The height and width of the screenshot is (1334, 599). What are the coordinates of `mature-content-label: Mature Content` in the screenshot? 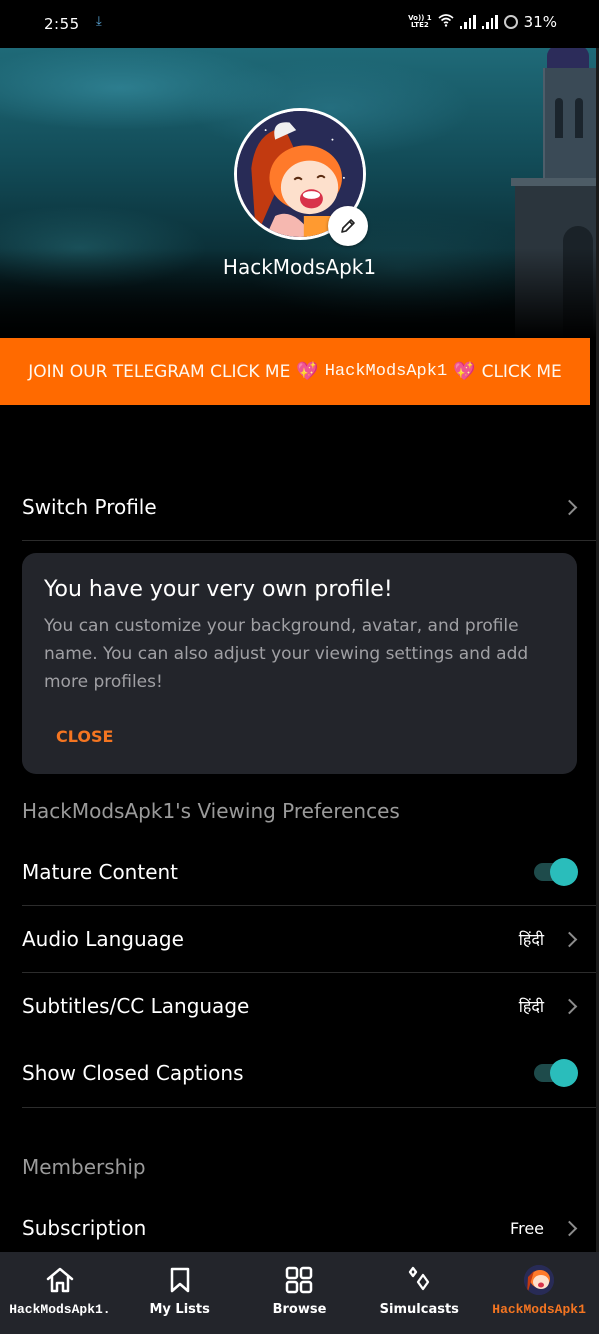 It's located at (100, 872).